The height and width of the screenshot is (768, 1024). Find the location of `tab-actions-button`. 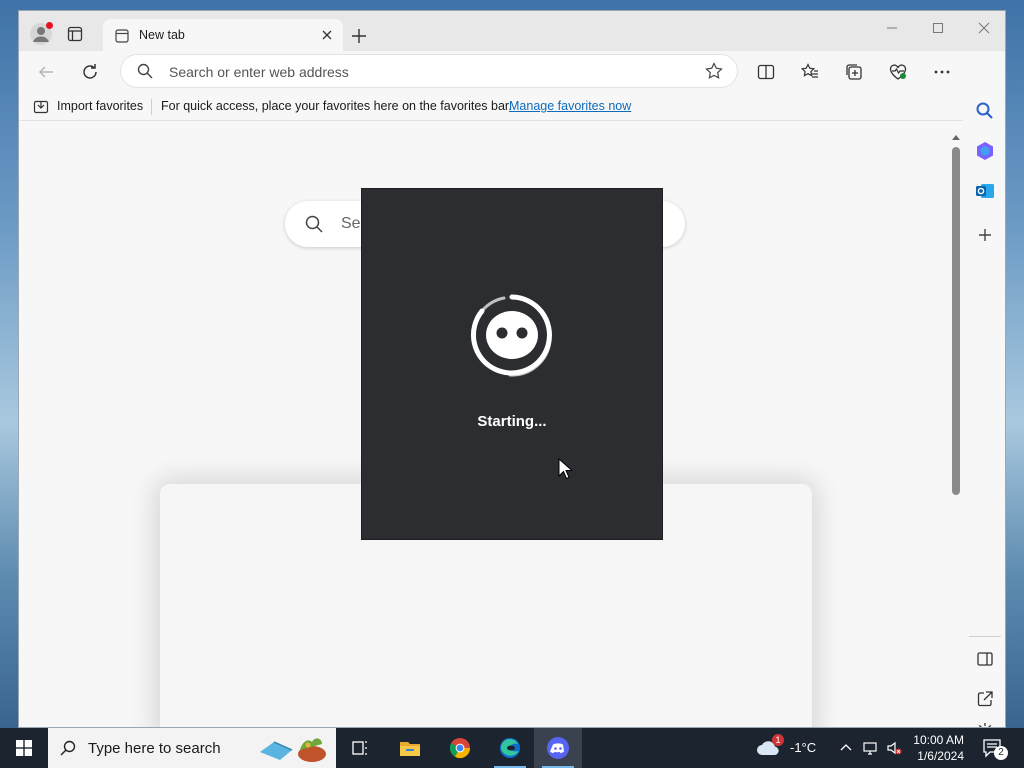

tab-actions-button is located at coordinates (75, 34).